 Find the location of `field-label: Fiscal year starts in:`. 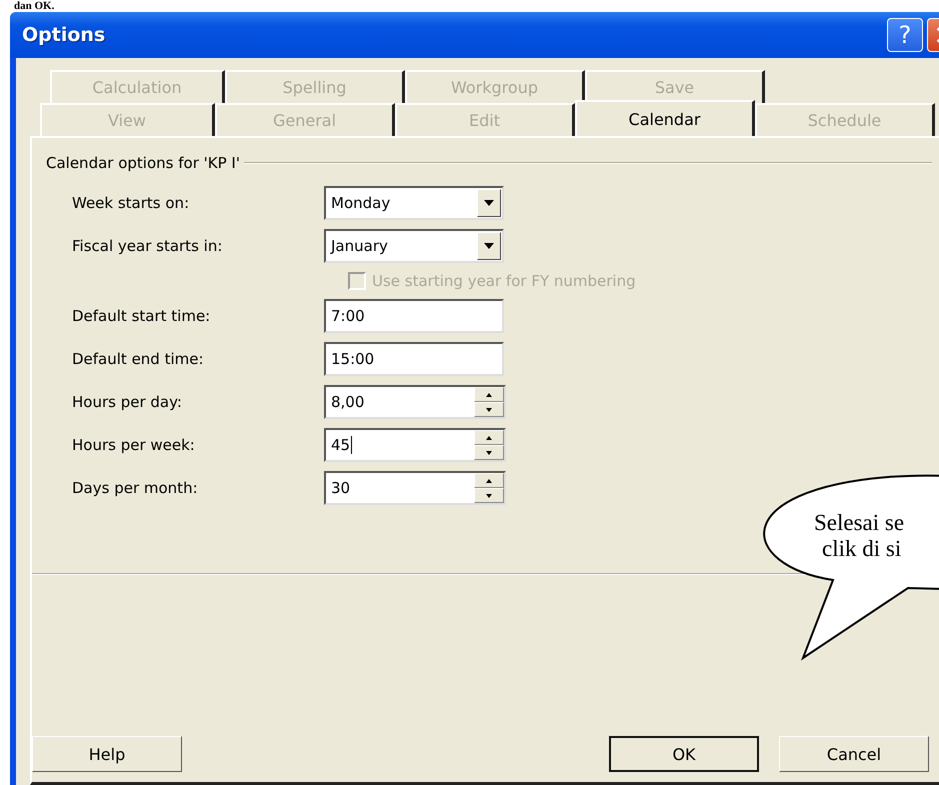

field-label: Fiscal year starts in: is located at coordinates (148, 246).